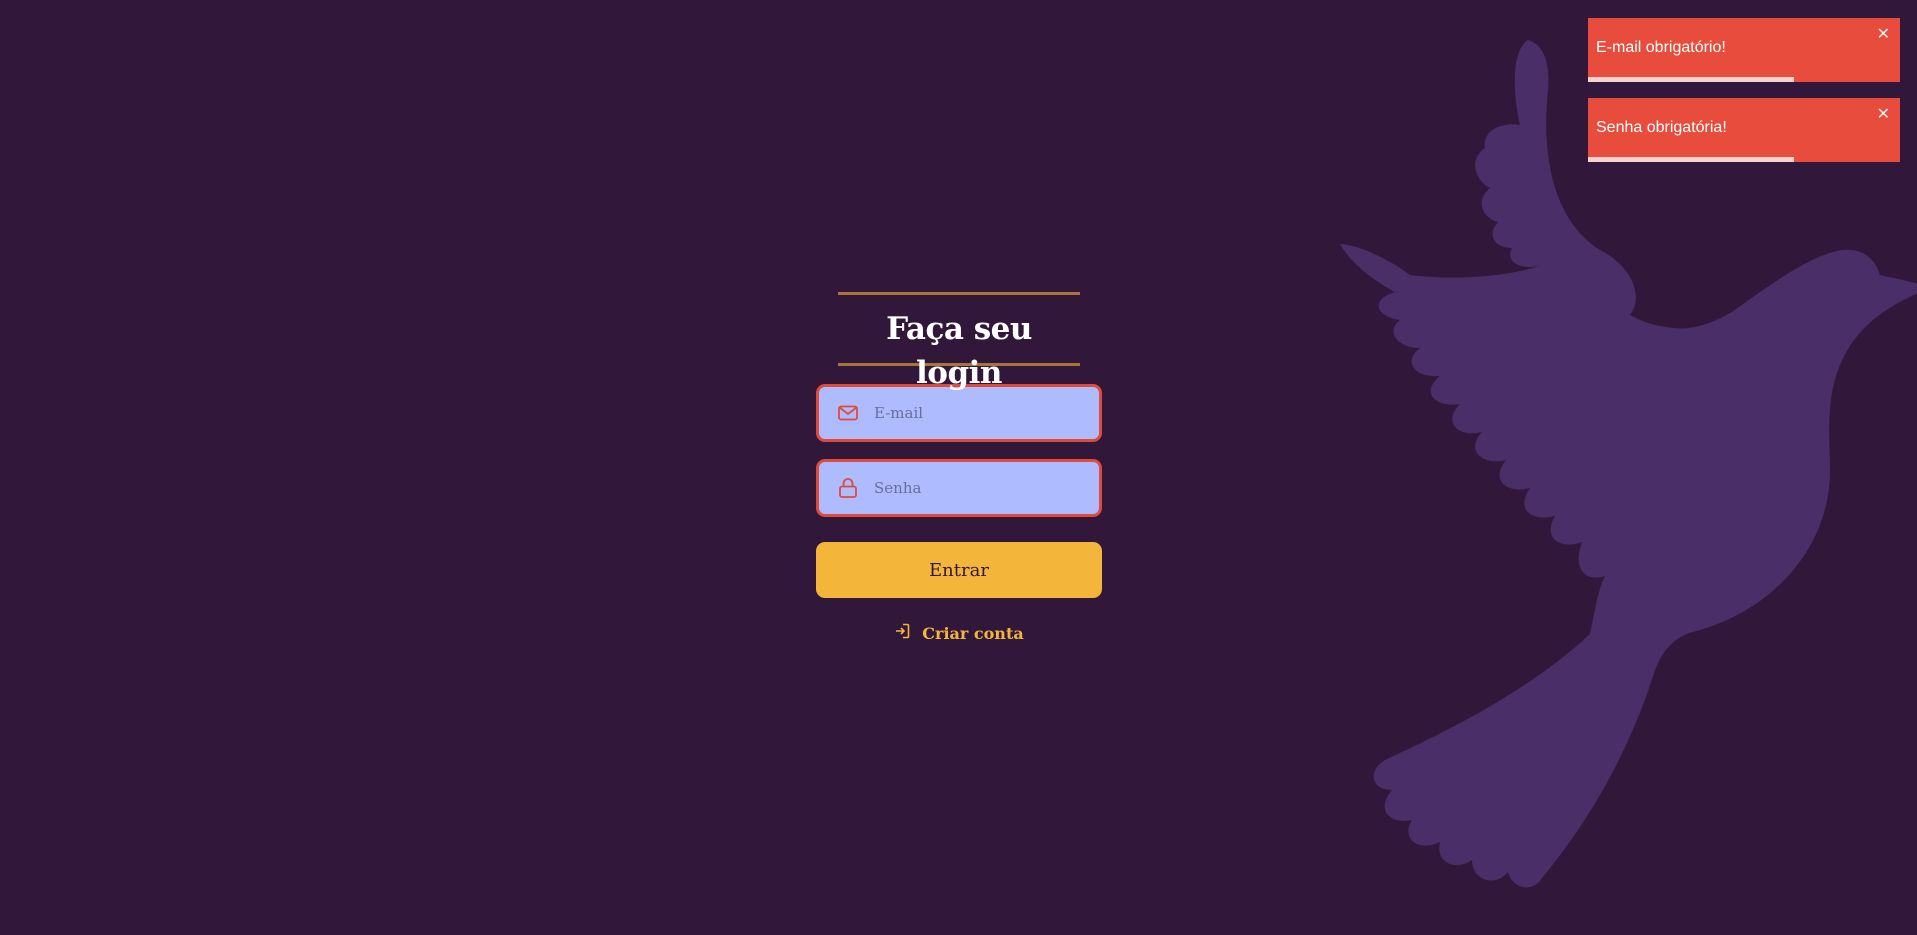  I want to click on toast-email-required: E-mail obrigatório! ✕, so click(1744, 50).